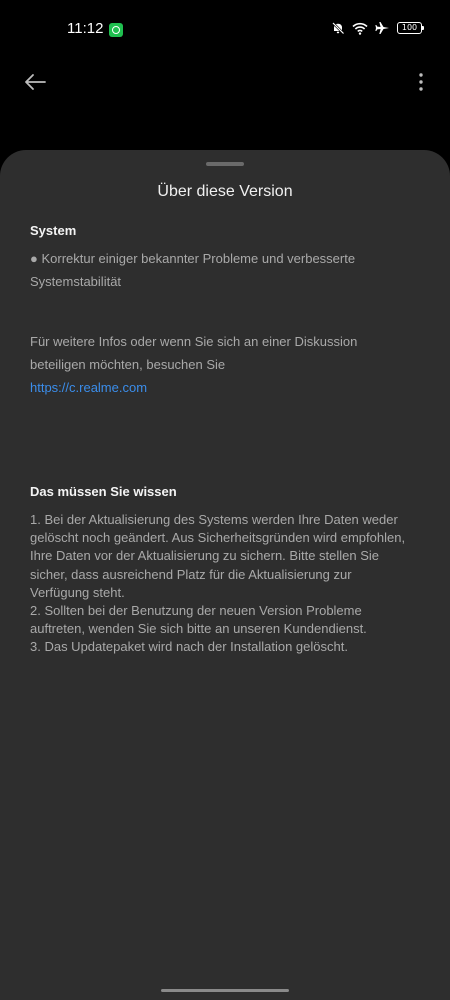  What do you see at coordinates (338, 28) in the screenshot?
I see `mute-bell-icon` at bounding box center [338, 28].